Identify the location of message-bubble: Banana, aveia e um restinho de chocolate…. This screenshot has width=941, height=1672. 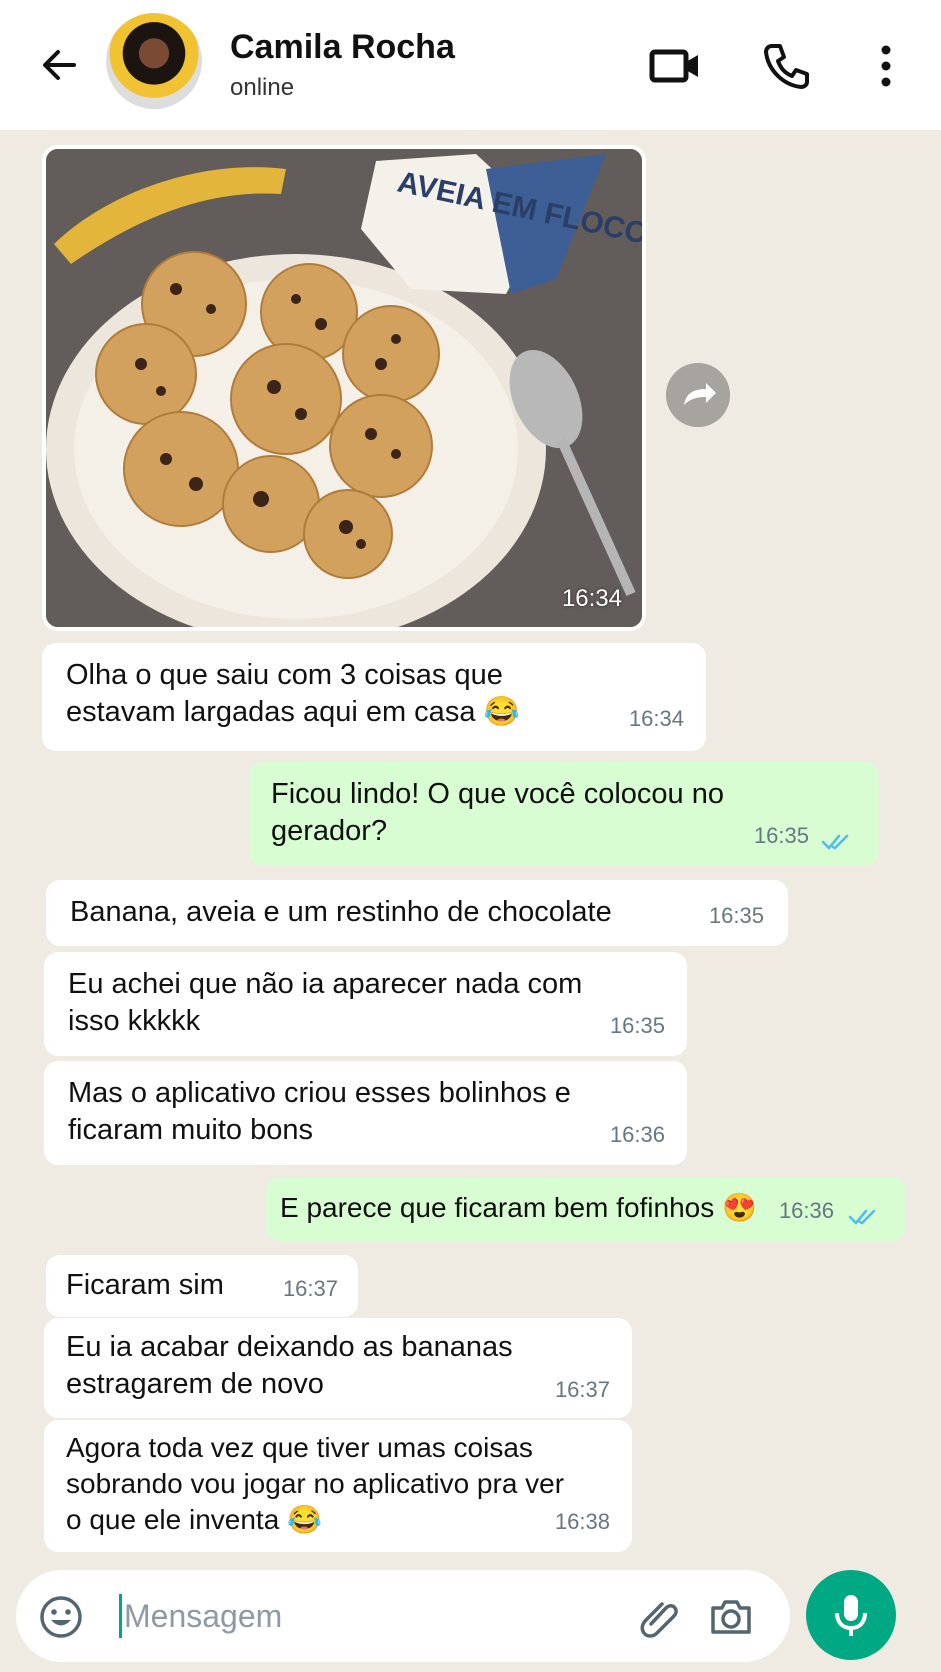
(417, 913).